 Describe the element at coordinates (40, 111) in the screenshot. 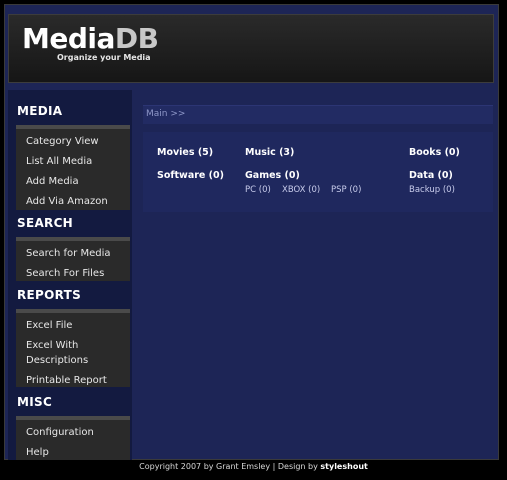

I see `sidebar-title-media: MEDIA` at that location.